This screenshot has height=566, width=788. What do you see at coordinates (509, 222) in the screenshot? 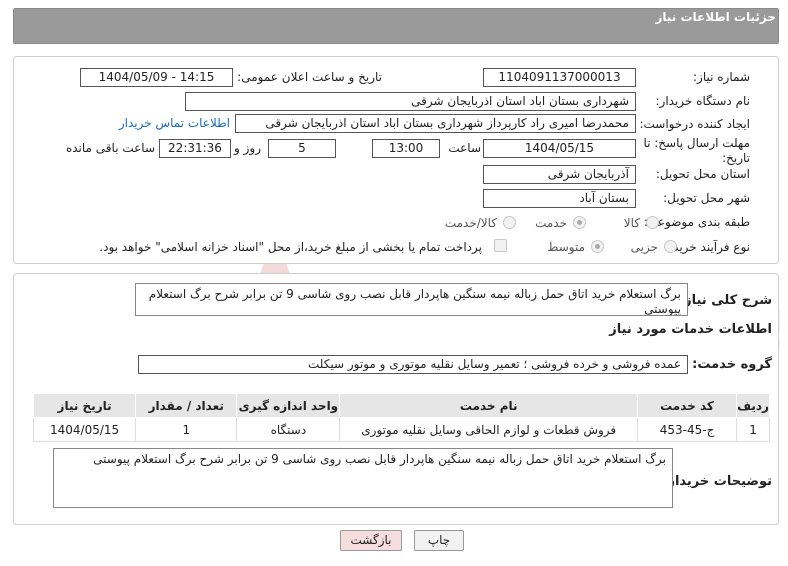
I see `category-radio-goods-service` at bounding box center [509, 222].